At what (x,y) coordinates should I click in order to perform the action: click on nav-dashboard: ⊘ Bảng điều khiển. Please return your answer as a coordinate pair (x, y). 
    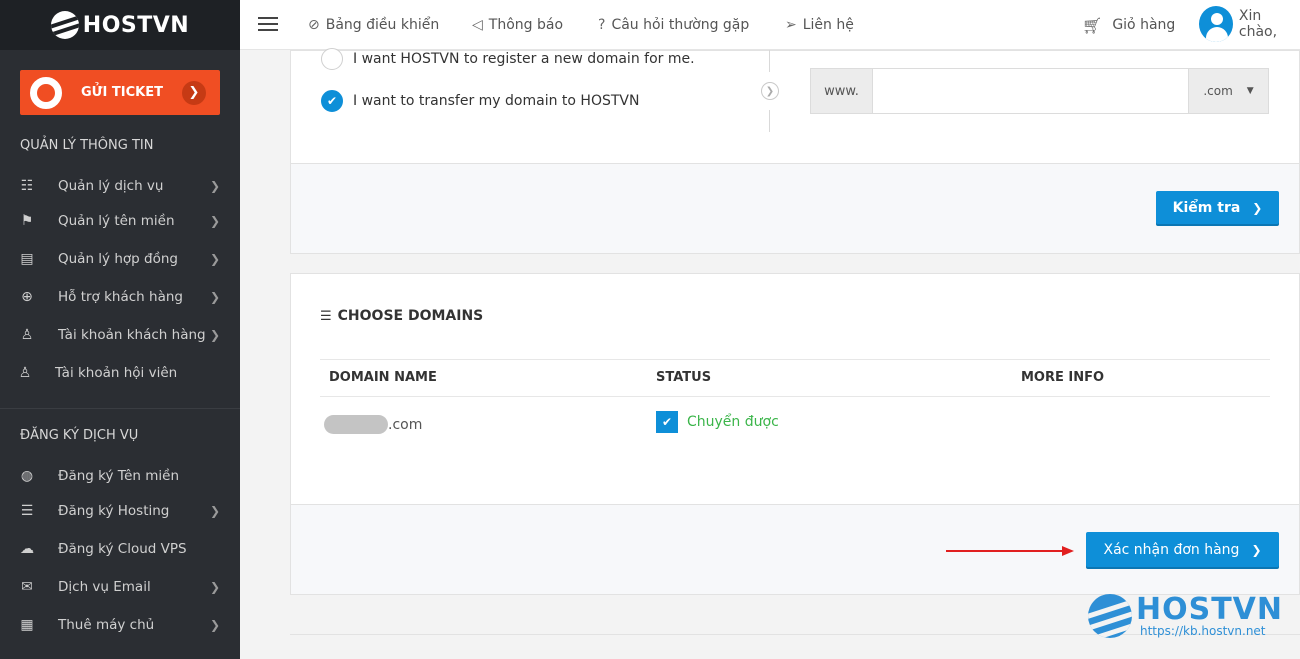
    Looking at the image, I should click on (373, 25).